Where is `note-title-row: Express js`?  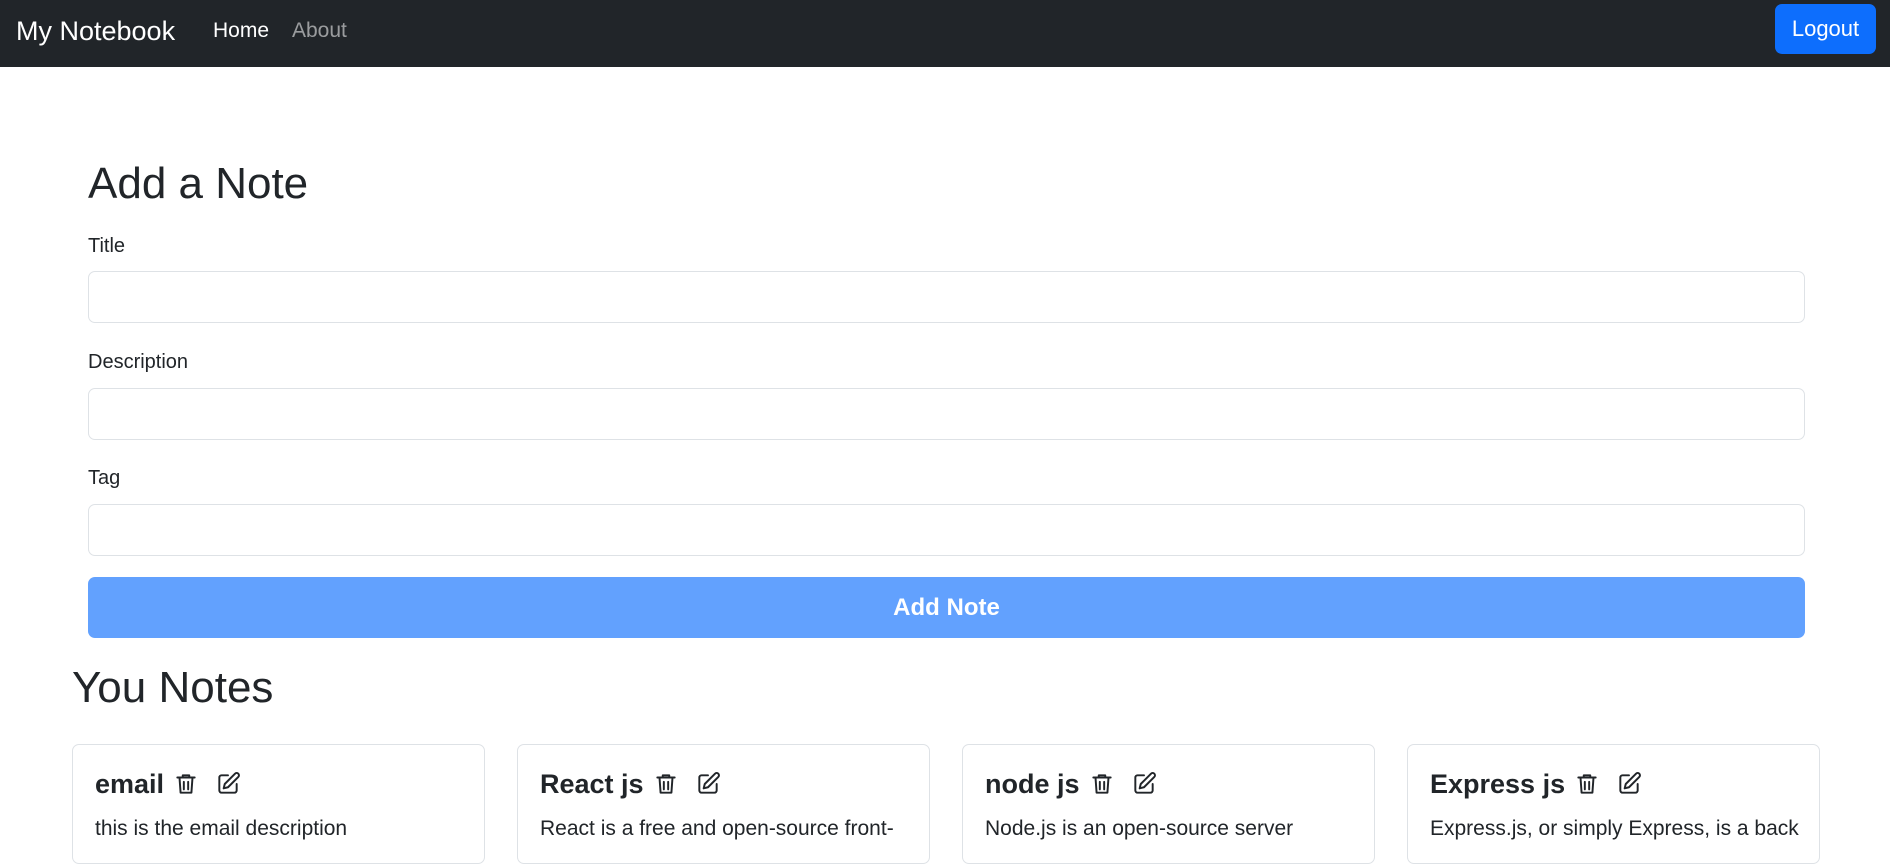 note-title-row: Express js is located at coordinates (1536, 784).